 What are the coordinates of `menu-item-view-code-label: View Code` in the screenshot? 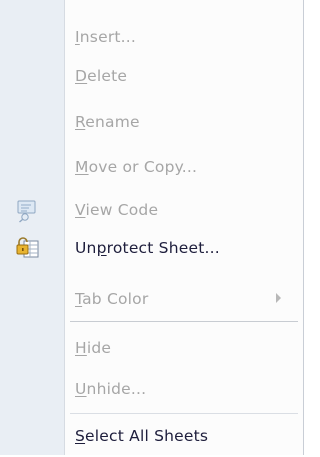 It's located at (117, 210).